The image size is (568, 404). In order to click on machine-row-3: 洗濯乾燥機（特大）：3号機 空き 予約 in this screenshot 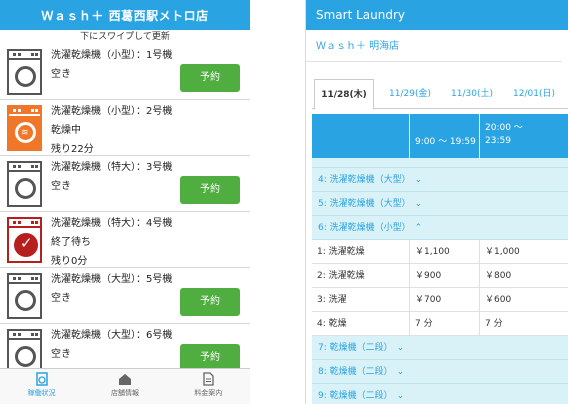, I will do `click(125, 184)`.